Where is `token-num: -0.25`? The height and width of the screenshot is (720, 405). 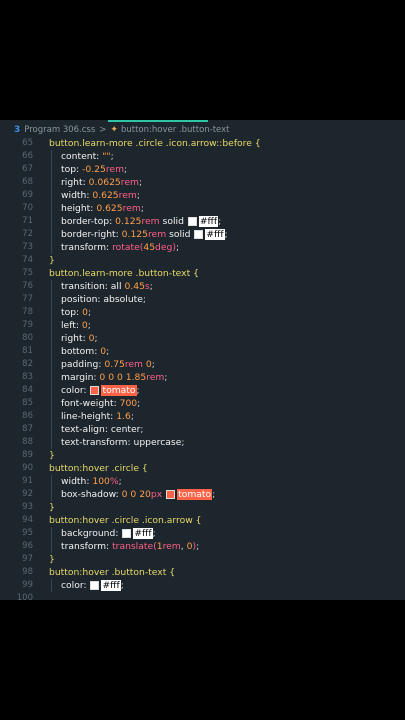
token-num: -0.25 is located at coordinates (94, 169).